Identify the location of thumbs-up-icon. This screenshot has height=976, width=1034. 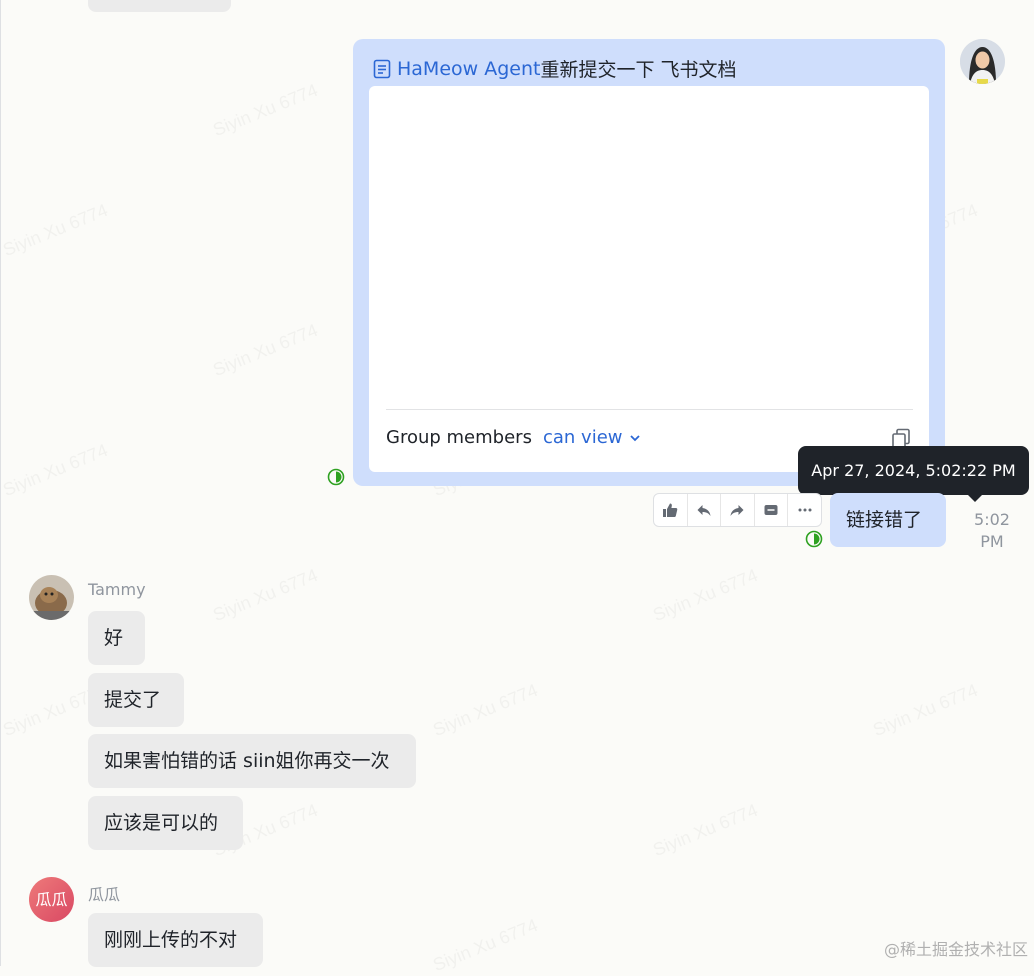
(670, 510).